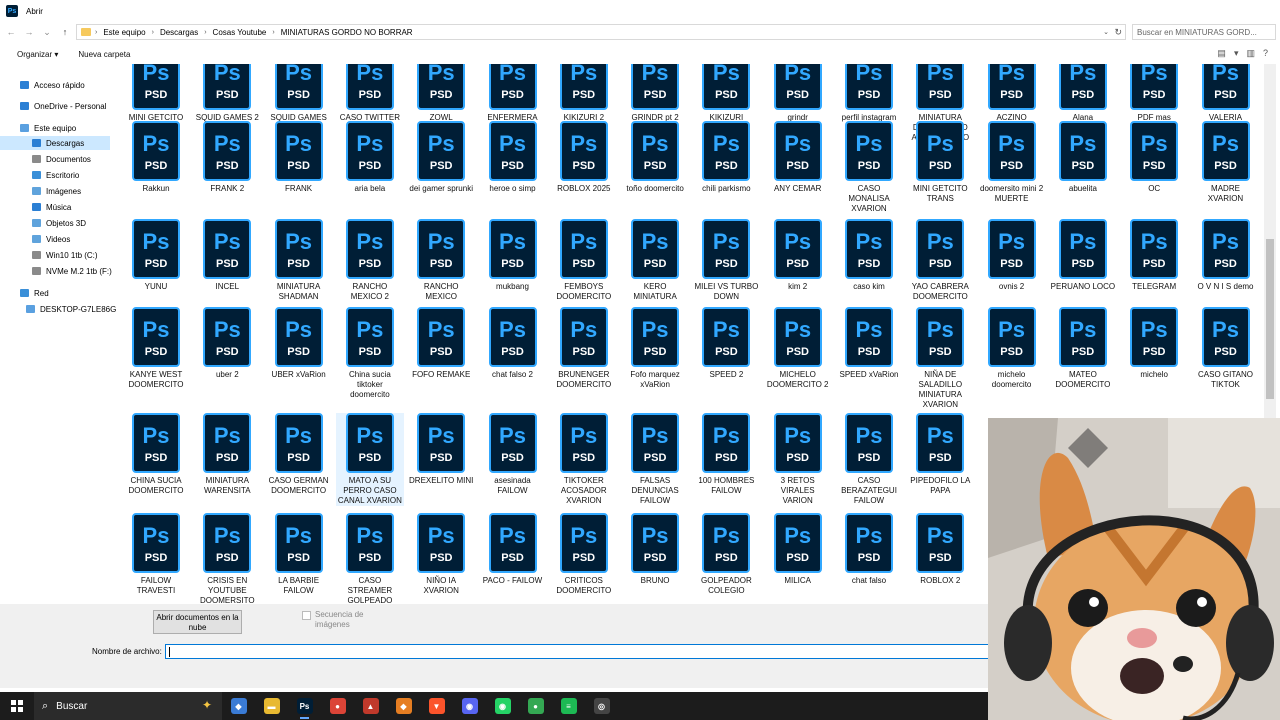  What do you see at coordinates (55, 175) in the screenshot?
I see `sidebar-item-escritorio: Escritorio` at bounding box center [55, 175].